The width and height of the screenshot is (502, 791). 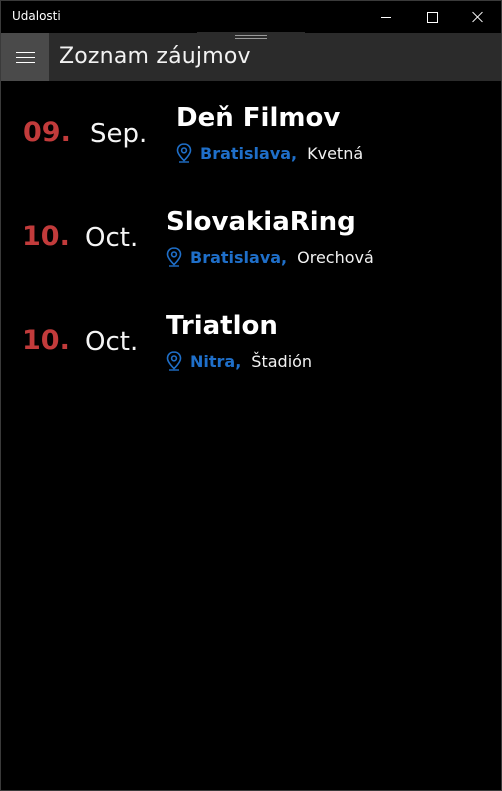 What do you see at coordinates (258, 118) in the screenshot?
I see `event-name: Deň Filmov` at bounding box center [258, 118].